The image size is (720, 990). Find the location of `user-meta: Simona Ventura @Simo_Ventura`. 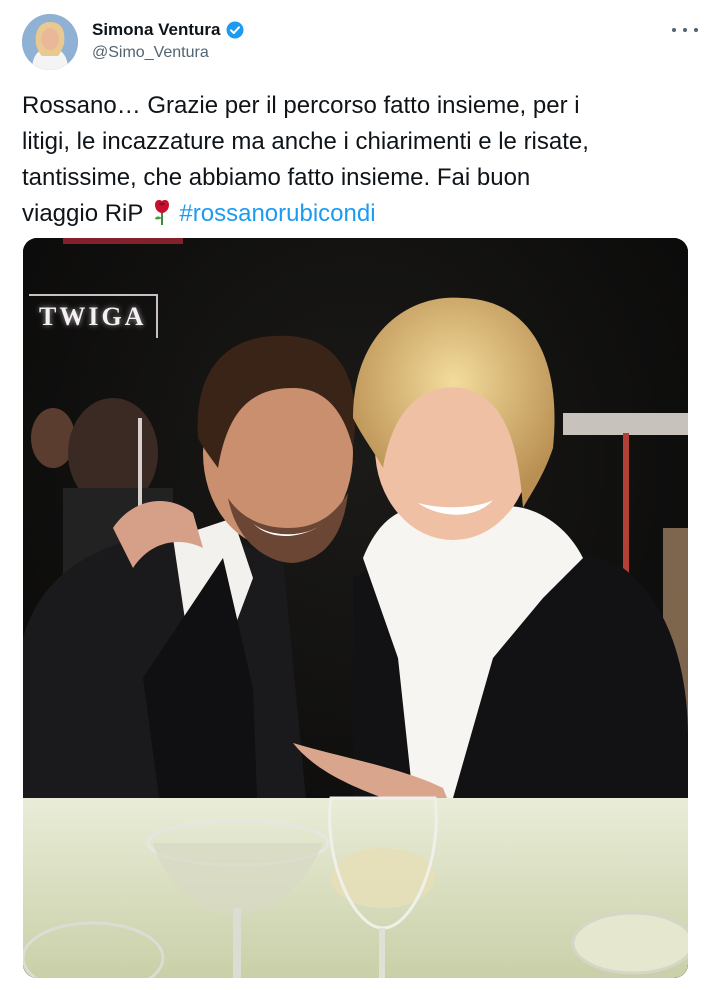

user-meta: Simona Ventura @Simo_Ventura is located at coordinates (168, 41).